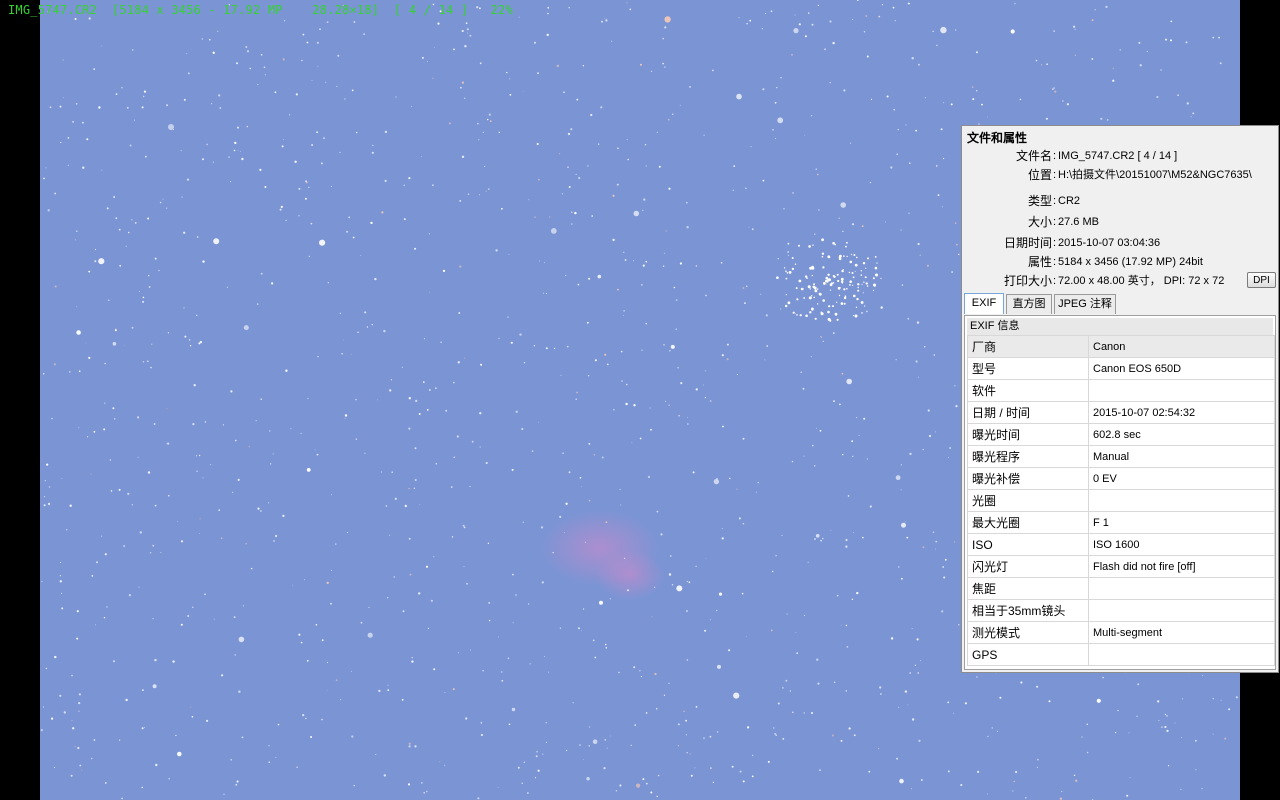  I want to click on table-row: 测光模式 Multi-segment, so click(1121, 632).